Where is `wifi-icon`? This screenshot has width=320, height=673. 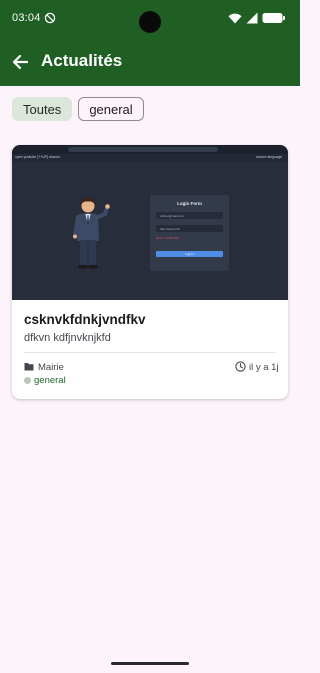
wifi-icon is located at coordinates (235, 18).